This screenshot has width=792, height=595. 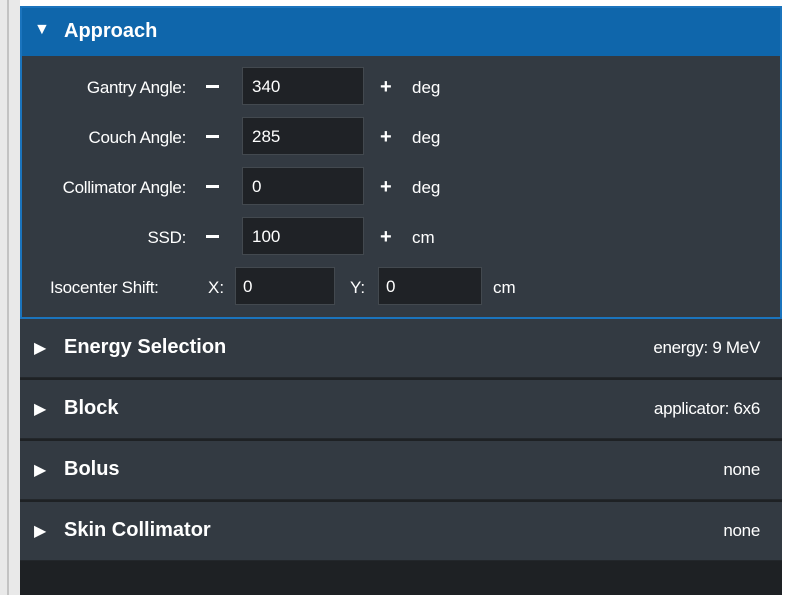 I want to click on gantry-decrement-button, so click(x=212, y=86).